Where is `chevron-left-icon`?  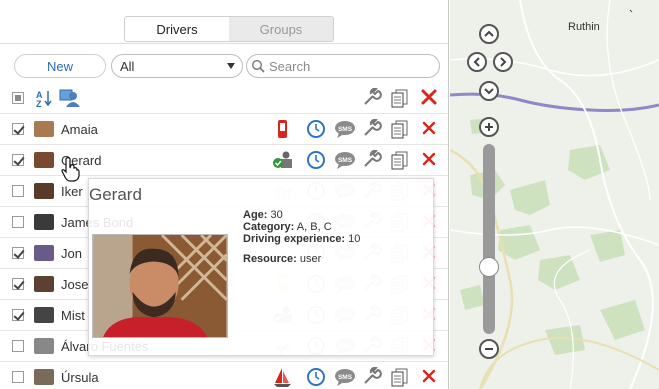 chevron-left-icon is located at coordinates (476, 62).